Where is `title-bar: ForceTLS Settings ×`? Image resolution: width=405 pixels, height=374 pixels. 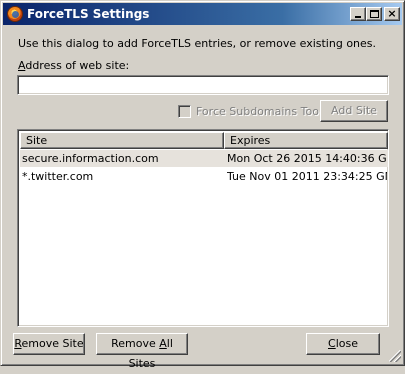 title-bar: ForceTLS Settings × is located at coordinates (202, 14).